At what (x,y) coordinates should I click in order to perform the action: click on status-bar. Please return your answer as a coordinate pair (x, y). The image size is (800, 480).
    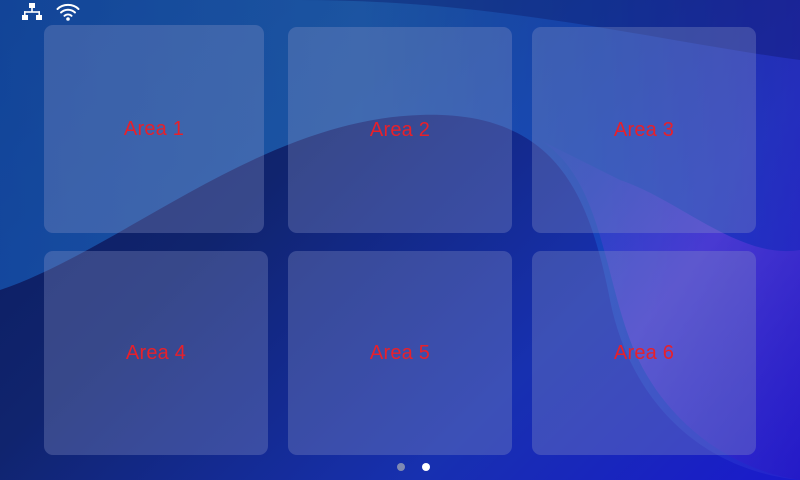
    Looking at the image, I should click on (400, 12).